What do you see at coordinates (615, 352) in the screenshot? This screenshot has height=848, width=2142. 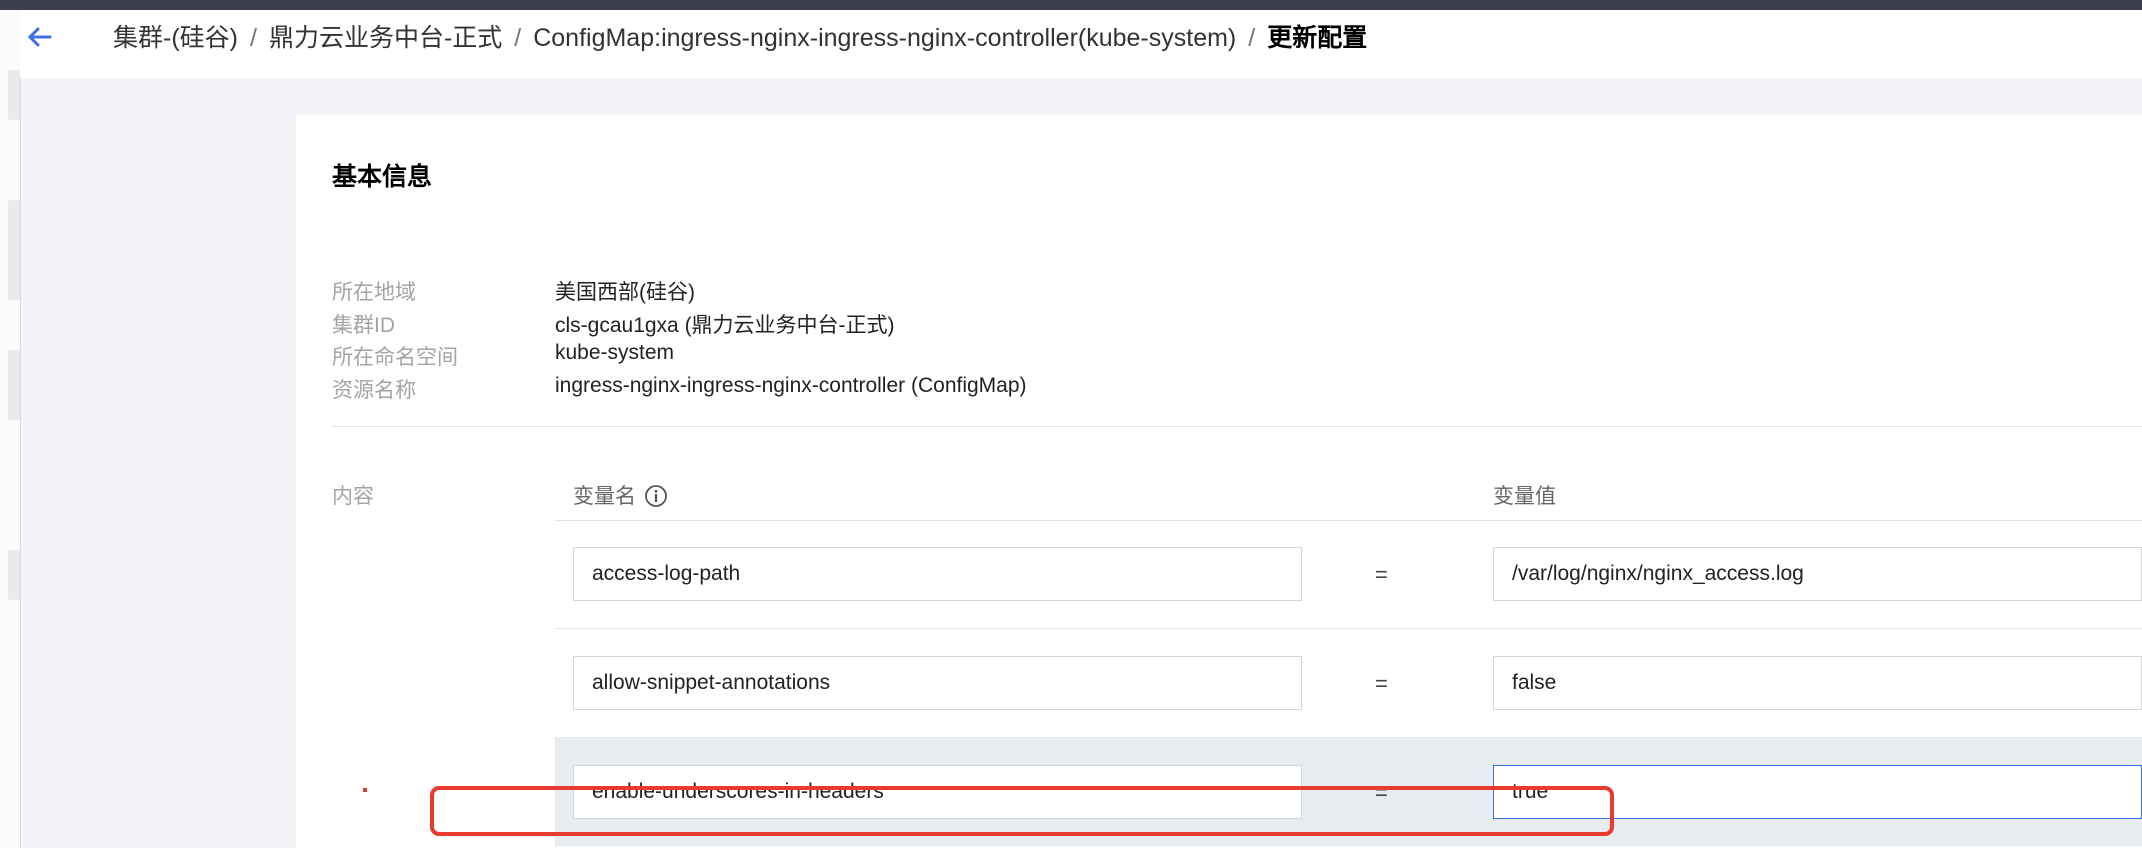 I see `info-value-namespace: kube-system` at bounding box center [615, 352].